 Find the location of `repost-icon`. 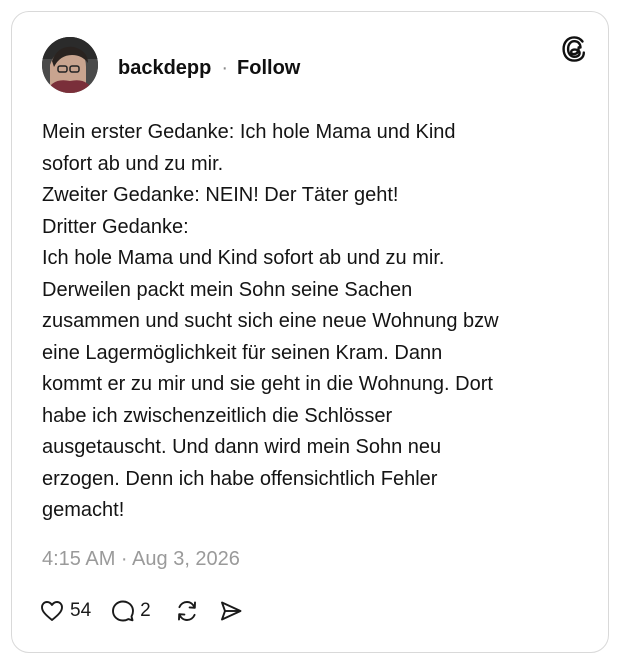

repost-icon is located at coordinates (186, 611).